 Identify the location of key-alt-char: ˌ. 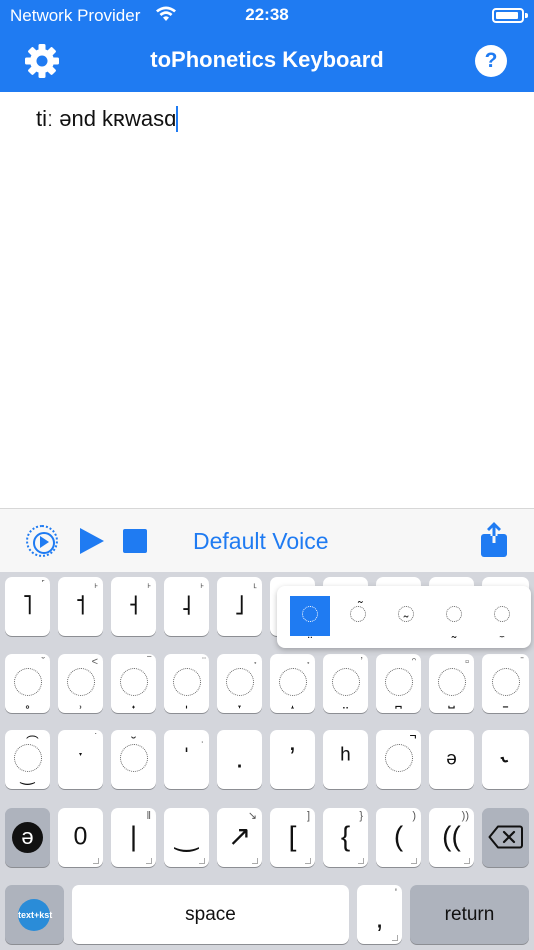
(202, 738).